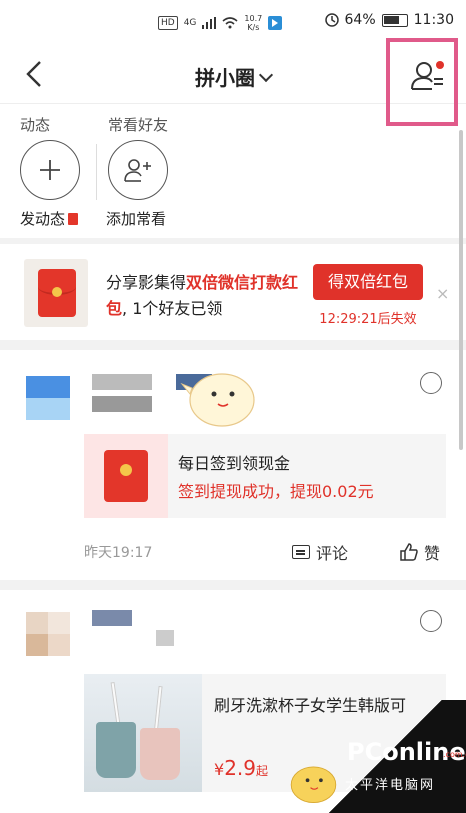  Describe the element at coordinates (230, 23) in the screenshot. I see `wifi-icon` at that location.